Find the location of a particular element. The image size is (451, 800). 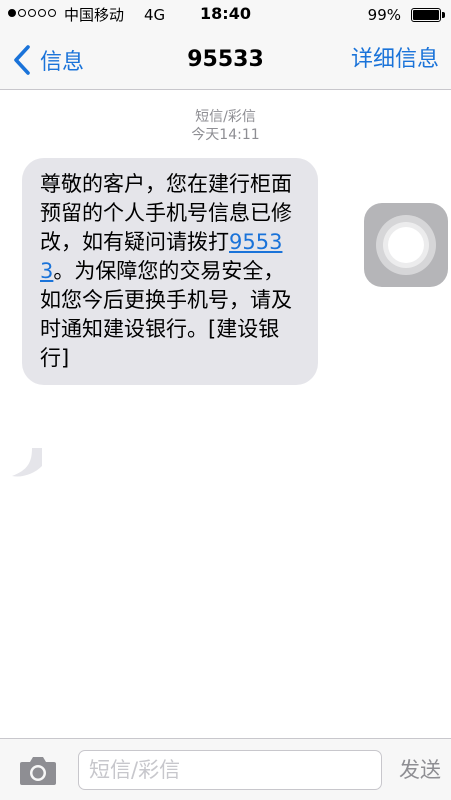

battery-tip-icon is located at coordinates (443, 15).